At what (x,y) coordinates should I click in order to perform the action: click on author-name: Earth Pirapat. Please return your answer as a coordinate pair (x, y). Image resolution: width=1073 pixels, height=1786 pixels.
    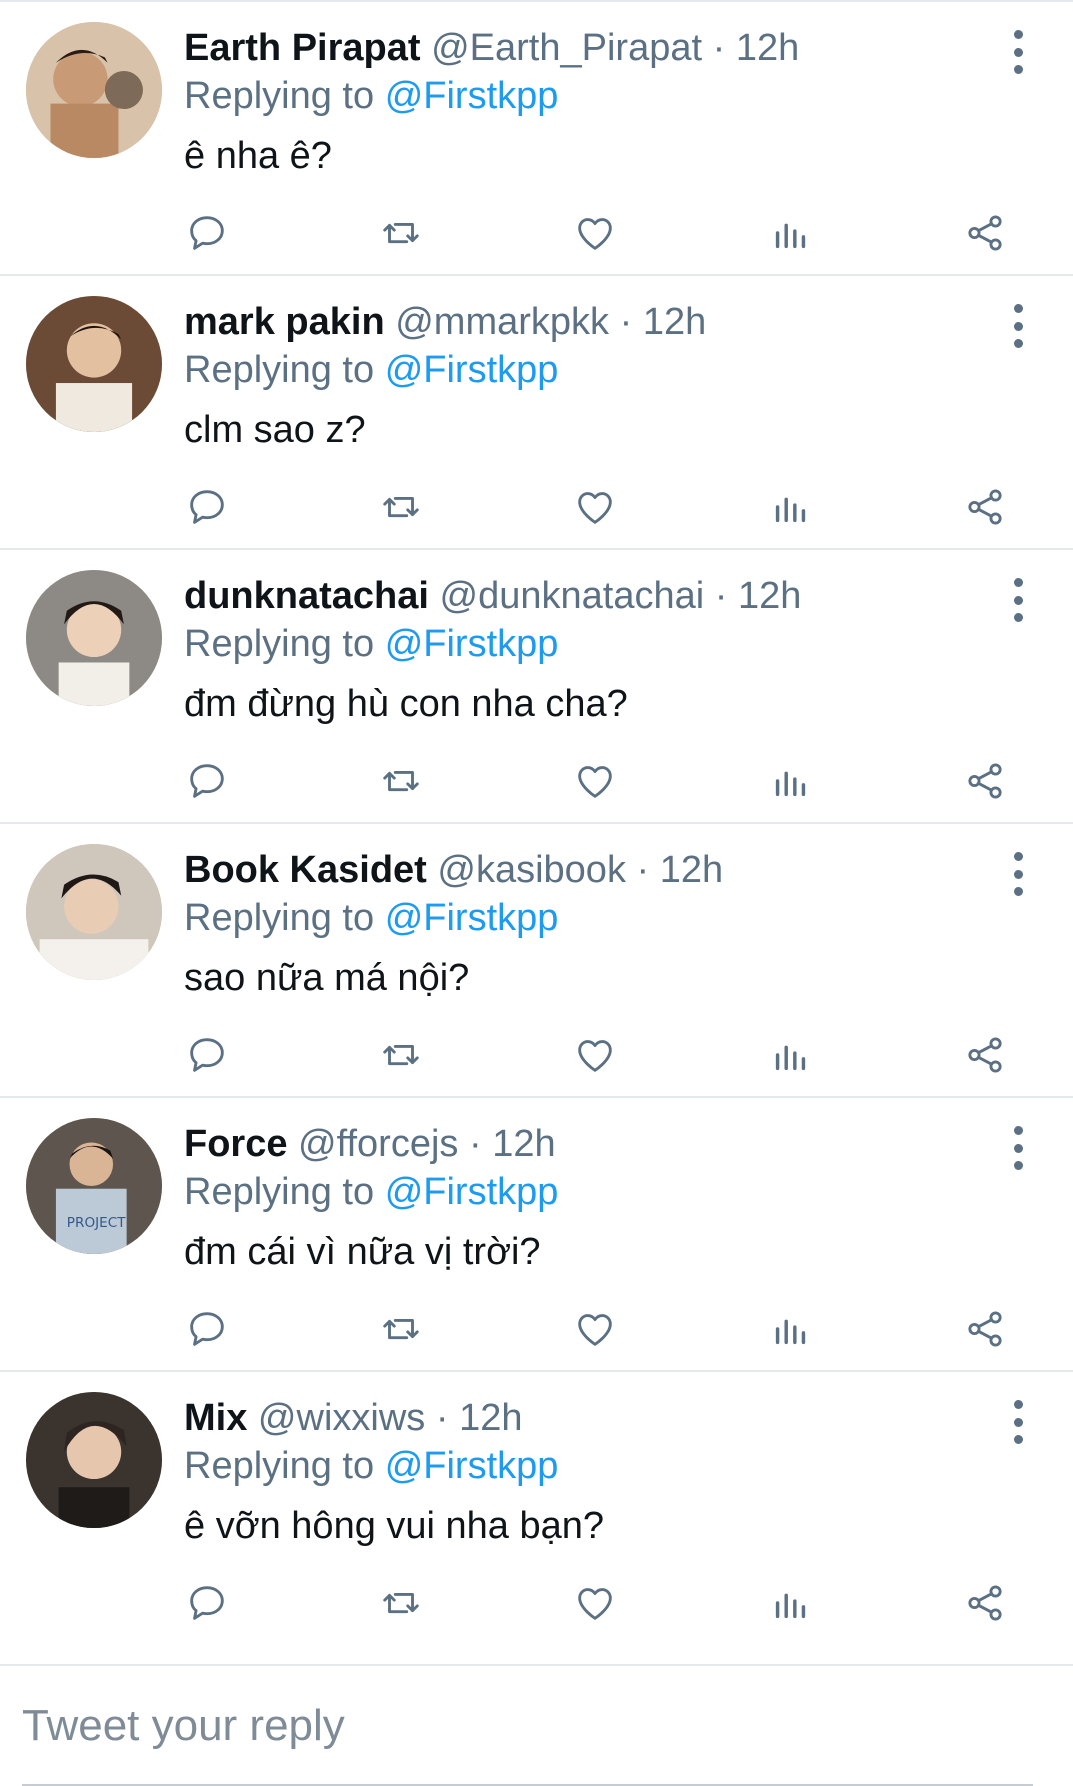
    Looking at the image, I should click on (302, 48).